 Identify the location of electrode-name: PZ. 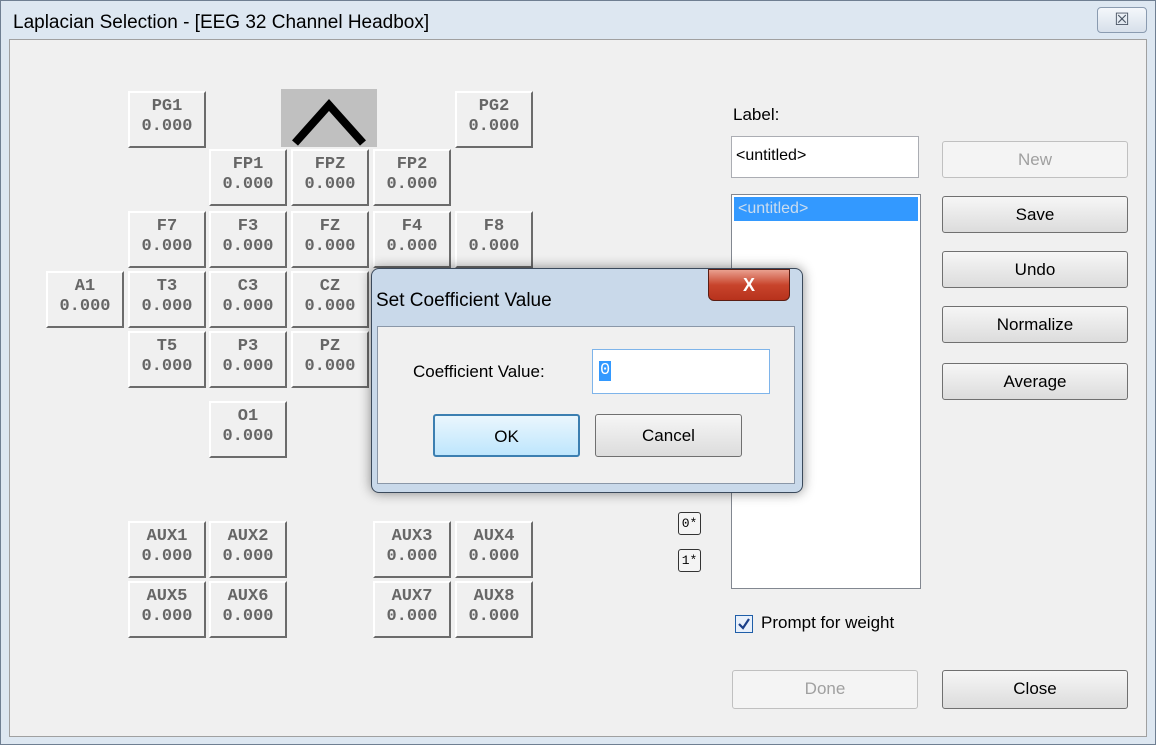
(330, 346).